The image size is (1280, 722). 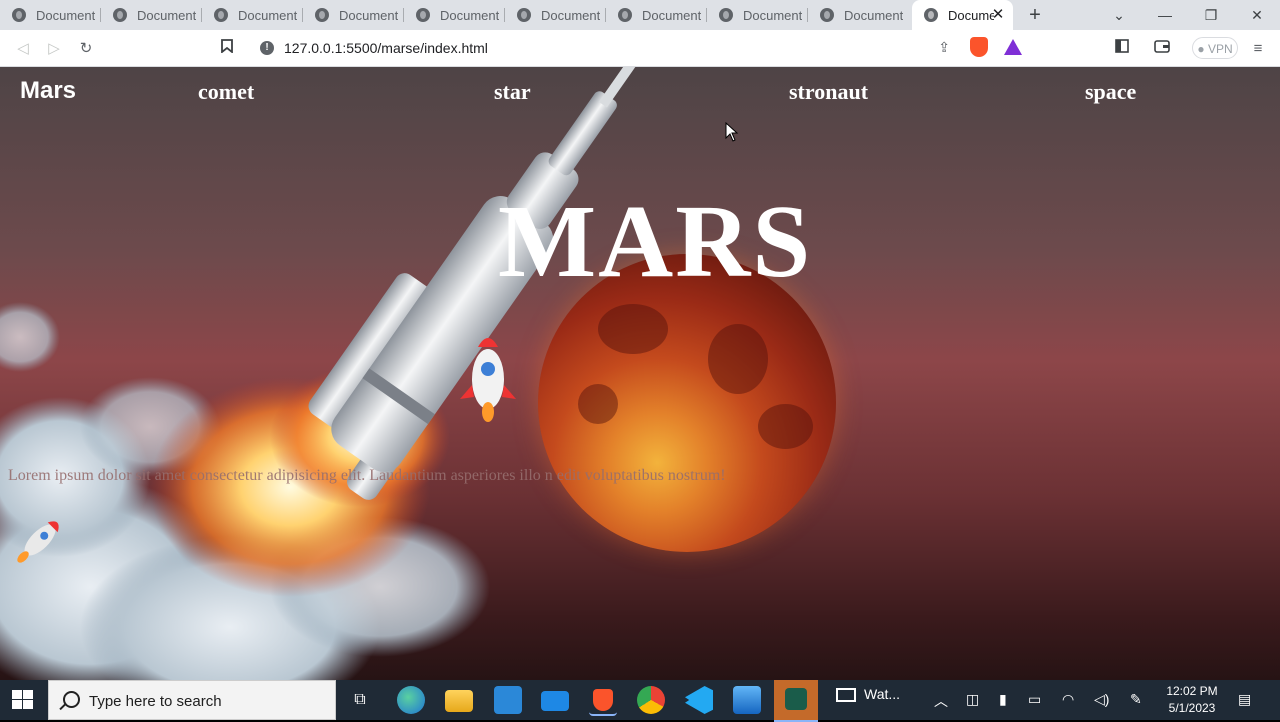 I want to click on usb-icon: ▮, so click(x=1003, y=699).